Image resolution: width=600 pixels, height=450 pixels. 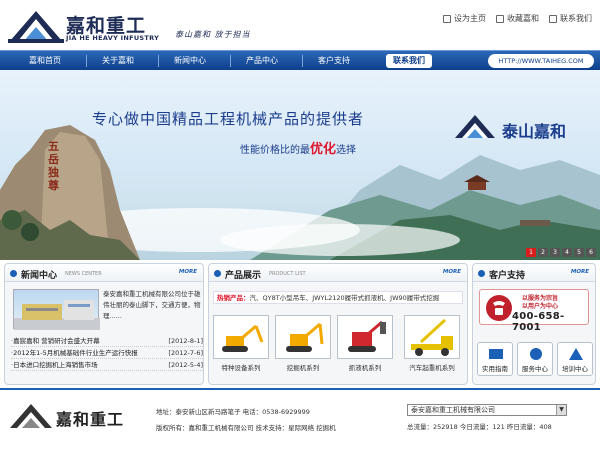 What do you see at coordinates (570, 18) in the screenshot?
I see `contact-link: 联系我们` at bounding box center [570, 18].